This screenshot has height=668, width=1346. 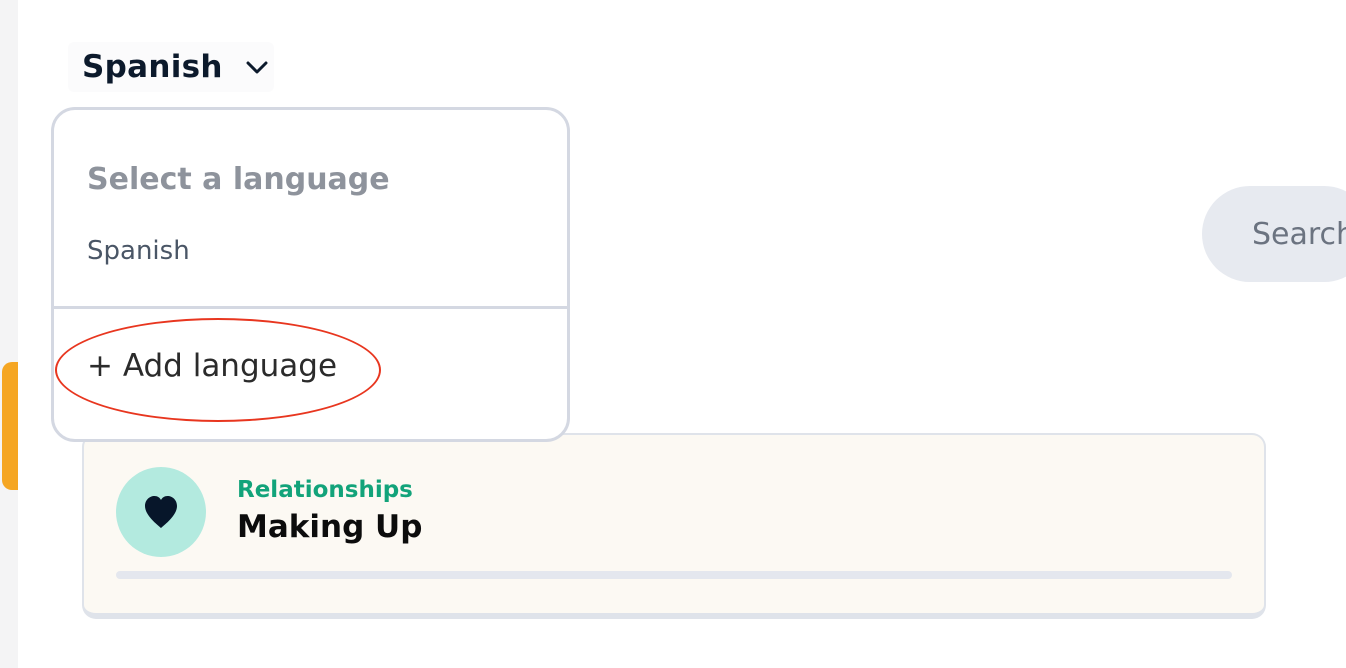 I want to click on add-language-button: + Add language, so click(x=212, y=366).